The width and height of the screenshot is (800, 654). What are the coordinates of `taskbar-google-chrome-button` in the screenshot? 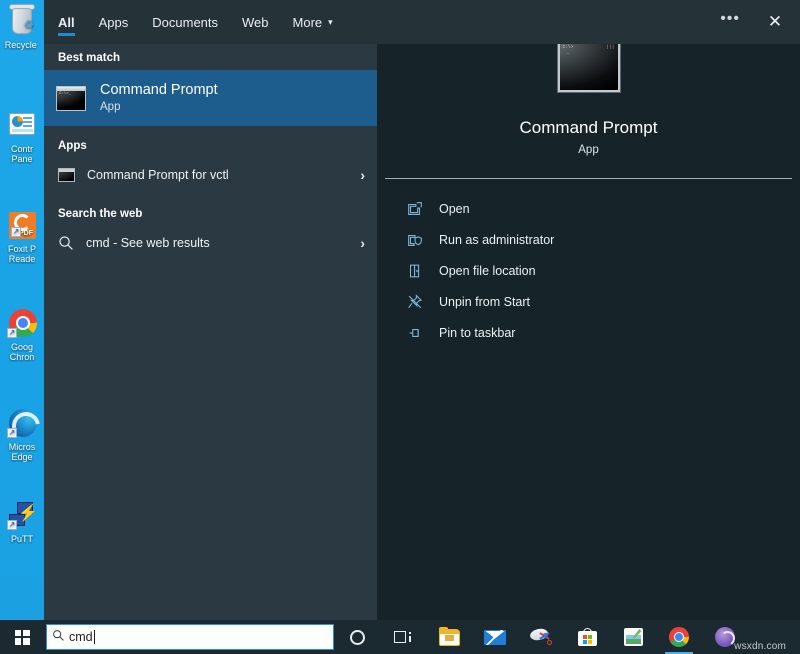 It's located at (679, 637).